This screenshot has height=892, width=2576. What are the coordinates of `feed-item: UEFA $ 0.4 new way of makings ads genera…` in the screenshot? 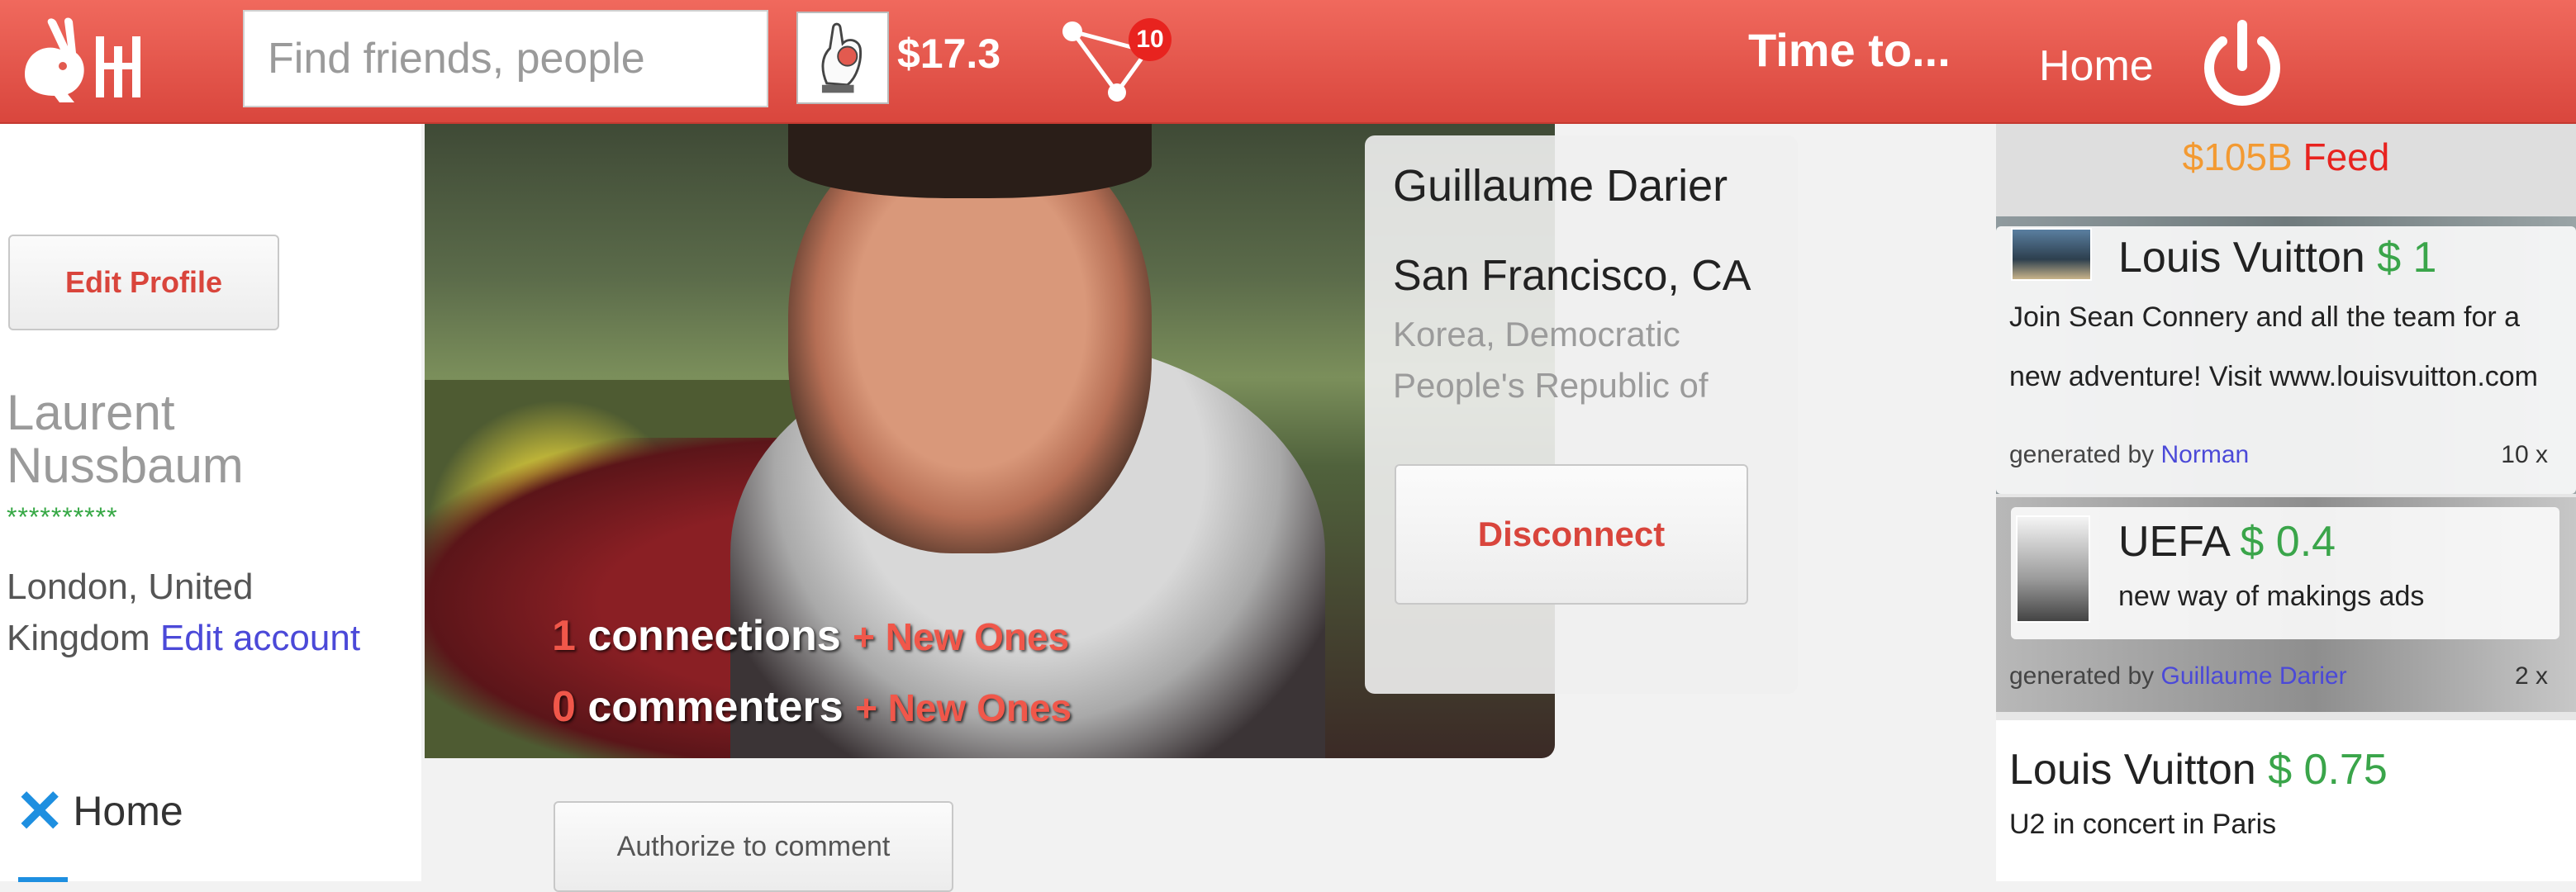 It's located at (2286, 604).